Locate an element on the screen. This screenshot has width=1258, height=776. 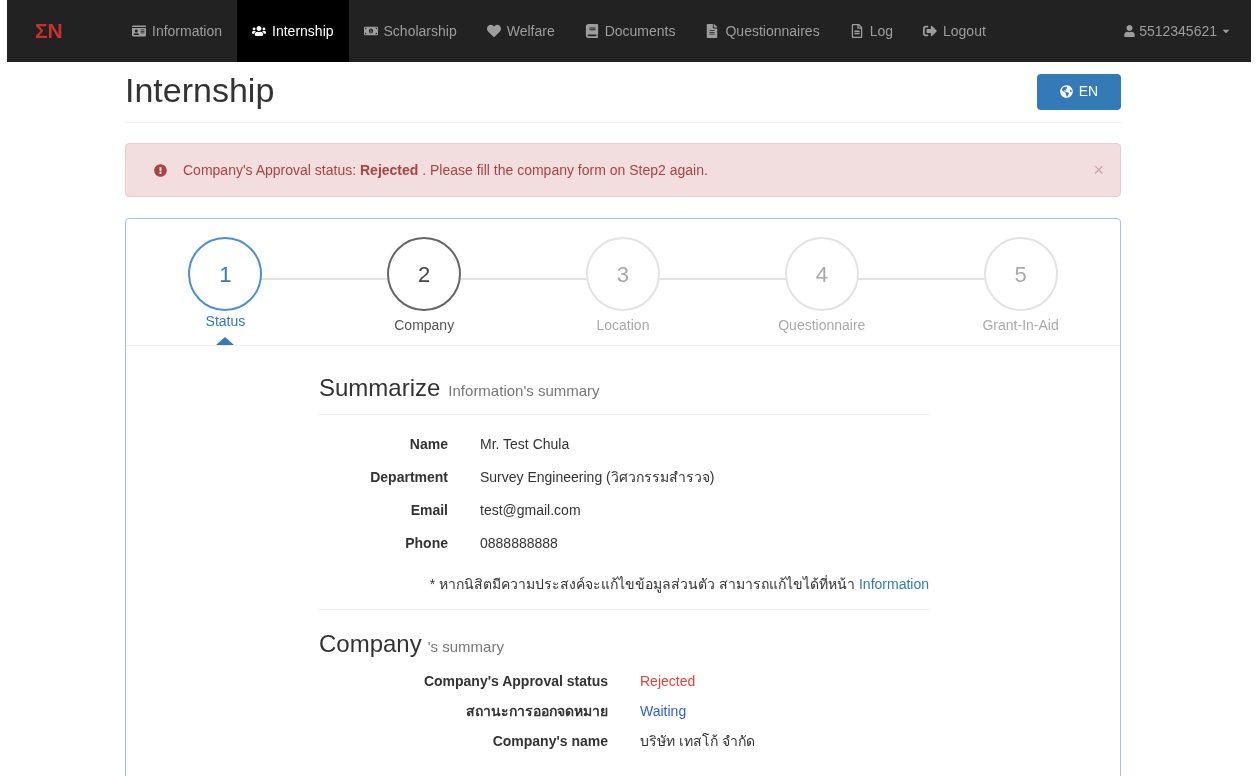
status-value: Waiting is located at coordinates (663, 711).